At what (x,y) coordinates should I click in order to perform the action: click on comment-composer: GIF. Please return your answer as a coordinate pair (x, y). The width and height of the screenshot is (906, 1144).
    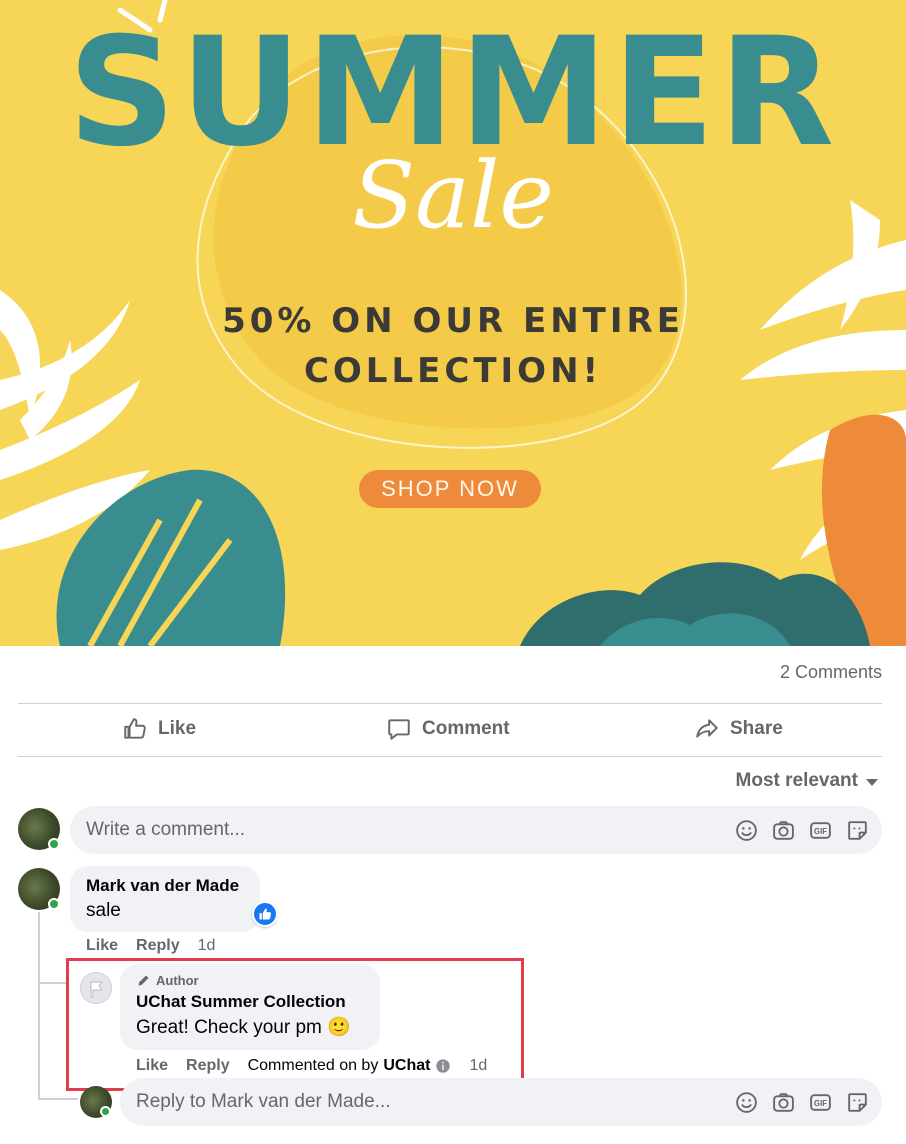
    Looking at the image, I should click on (476, 830).